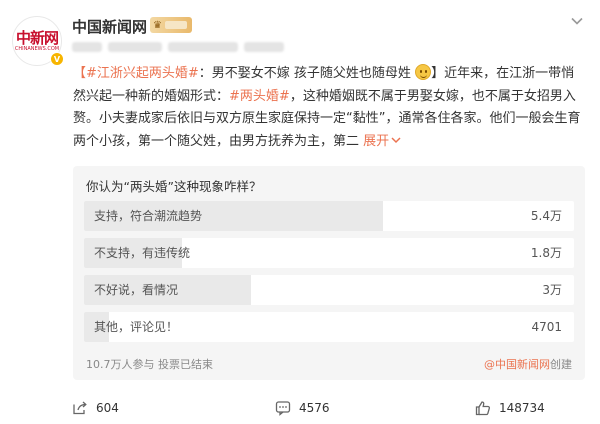 The width and height of the screenshot is (600, 424). Describe the element at coordinates (87, 47) in the screenshot. I see `blurred-date` at that location.